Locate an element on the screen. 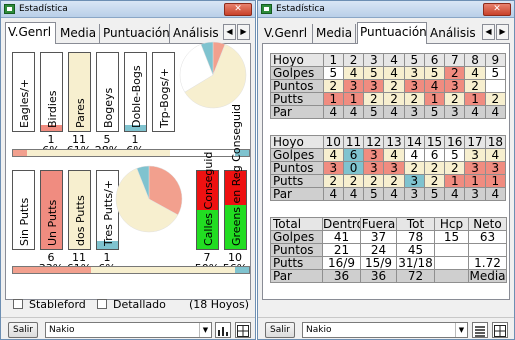  total-cell: 63 is located at coordinates (487, 237).